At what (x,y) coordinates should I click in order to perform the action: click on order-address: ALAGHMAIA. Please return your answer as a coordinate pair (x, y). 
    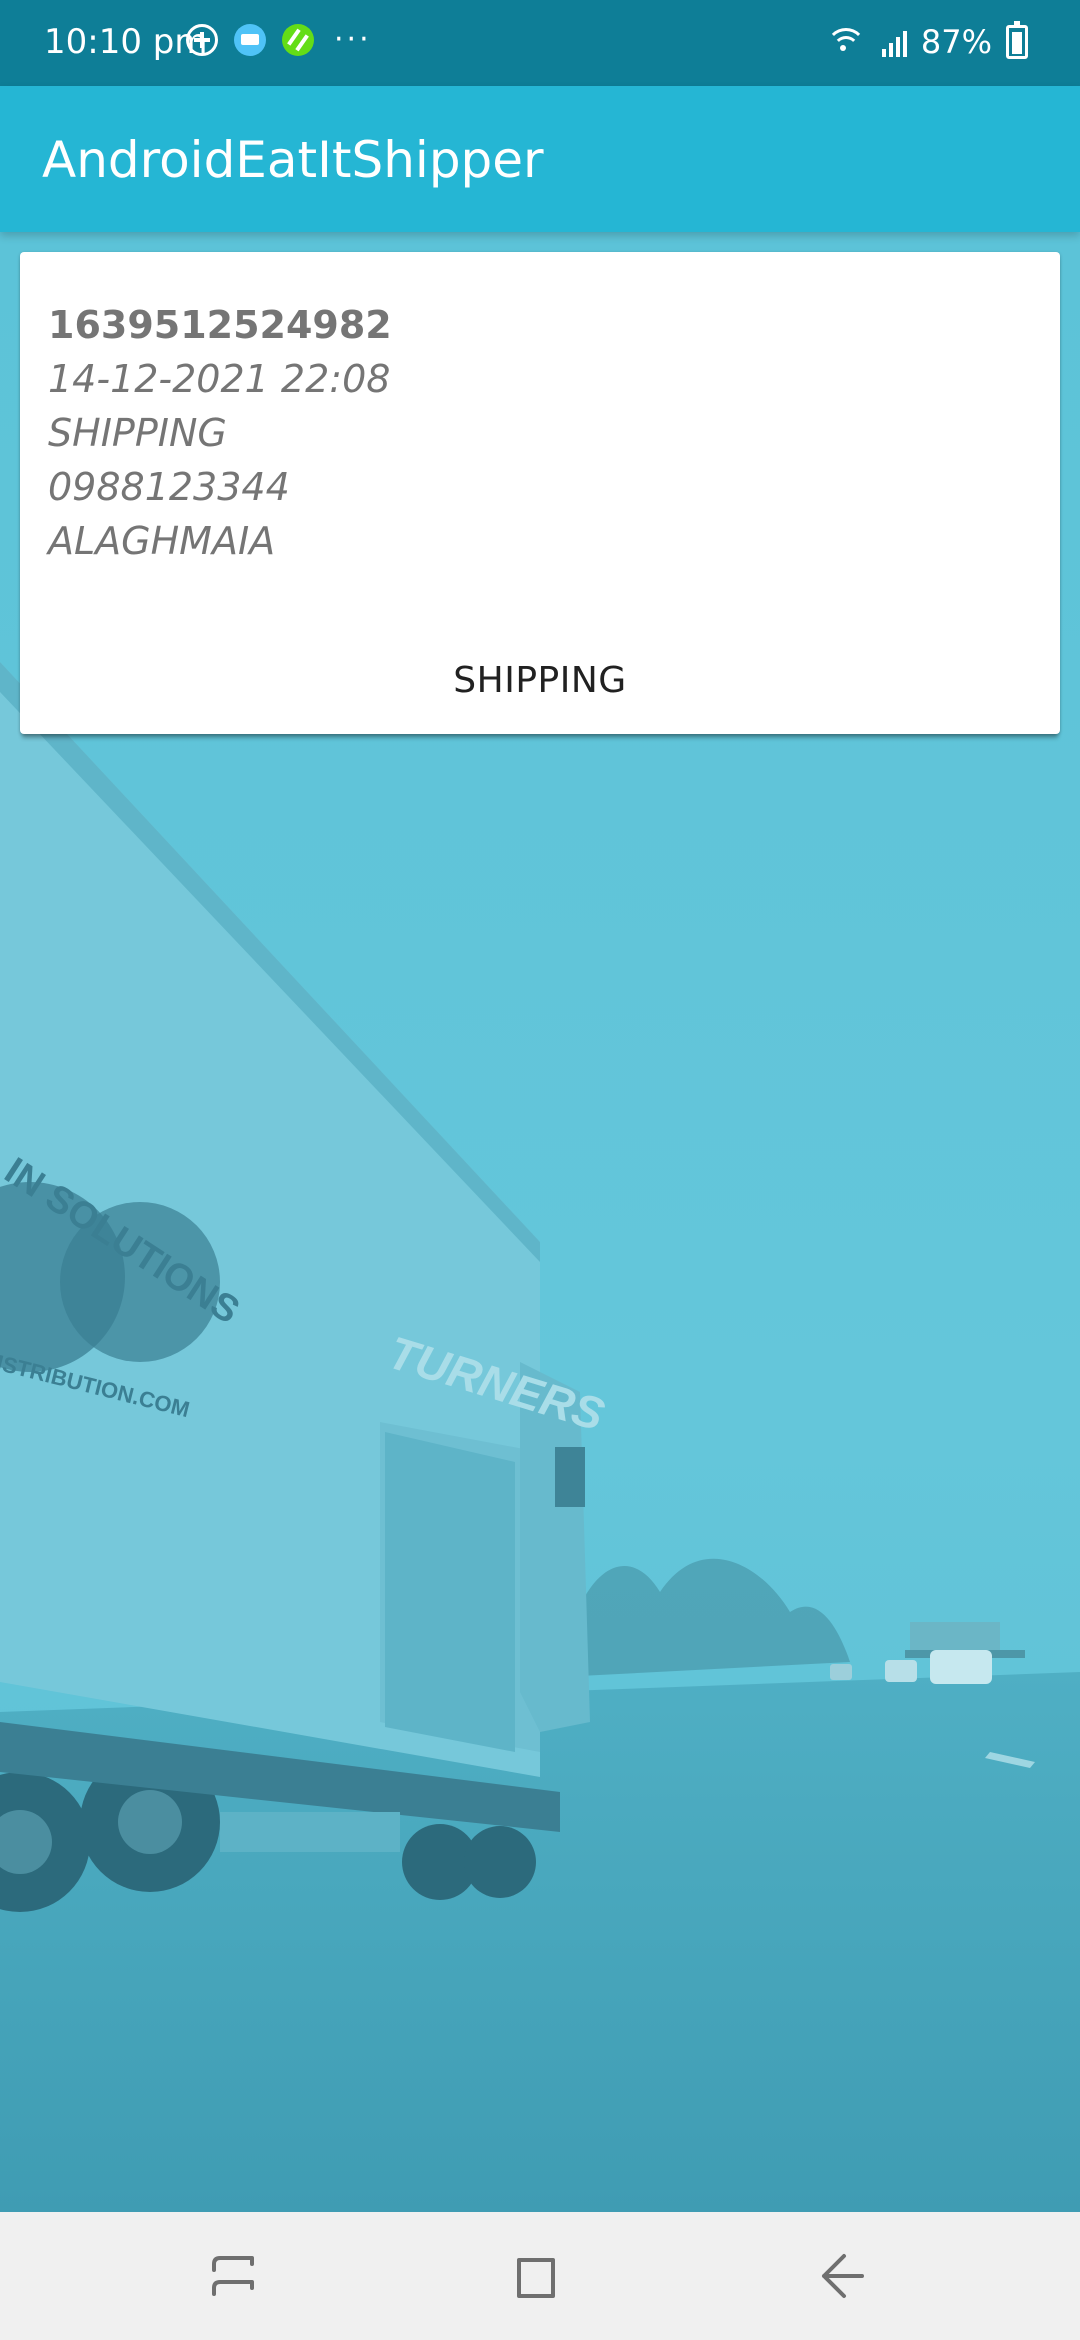
    Looking at the image, I should click on (162, 541).